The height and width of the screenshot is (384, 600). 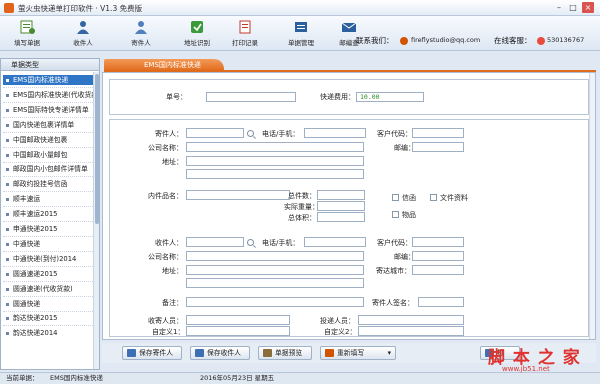 I want to click on recipient-phone-label: 电话/手机：, so click(x=281, y=243).